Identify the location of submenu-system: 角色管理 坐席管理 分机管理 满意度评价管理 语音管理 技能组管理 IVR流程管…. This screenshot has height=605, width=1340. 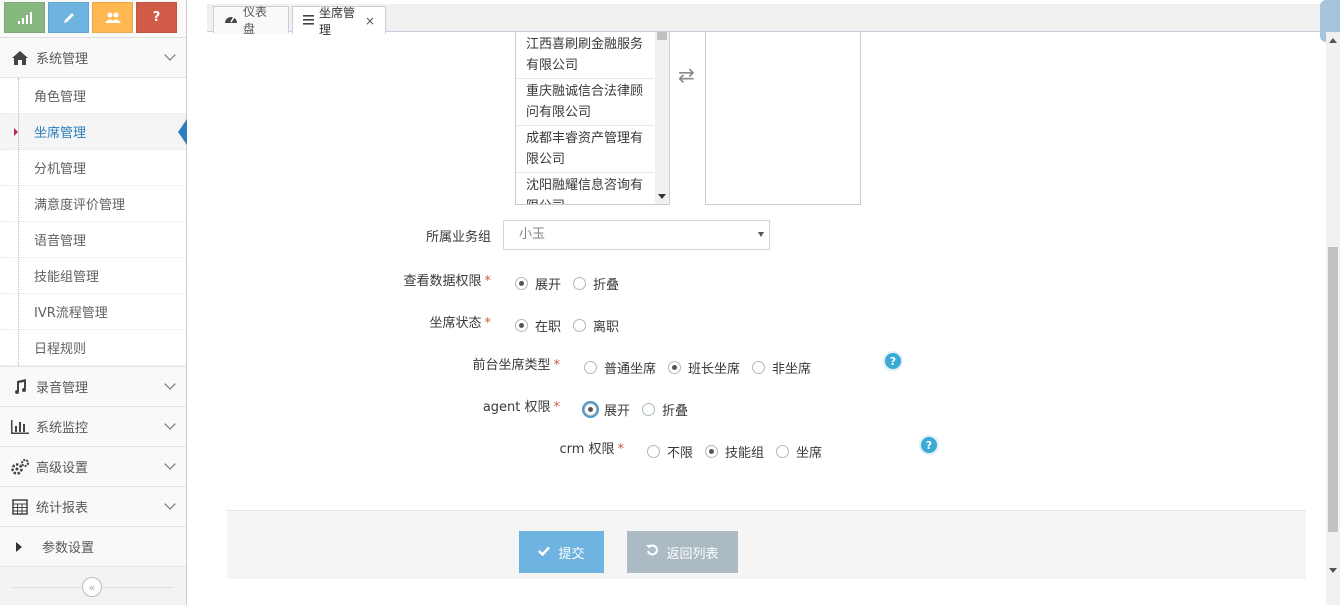
(93, 222).